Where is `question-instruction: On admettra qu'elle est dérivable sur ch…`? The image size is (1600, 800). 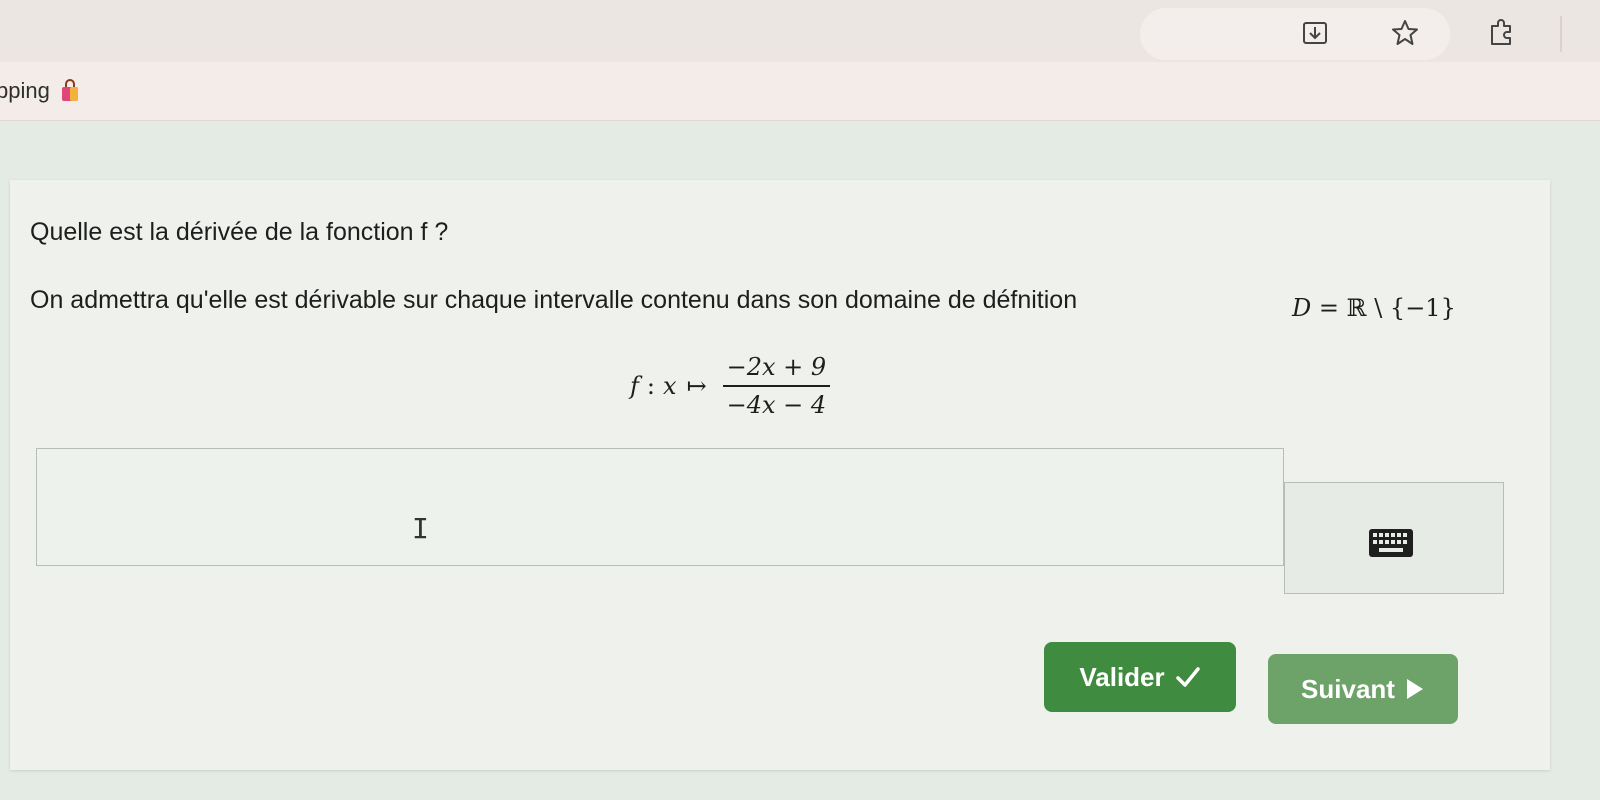 question-instruction: On admettra qu'elle est dérivable sur ch… is located at coordinates (554, 300).